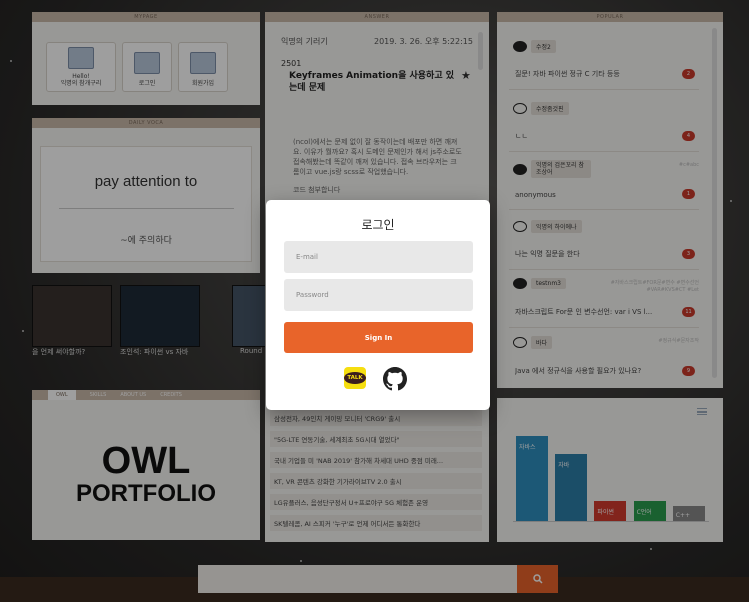 Image resolution: width=749 pixels, height=602 pixels. I want to click on login-modal: 로그인 Sign In TALK, so click(378, 305).